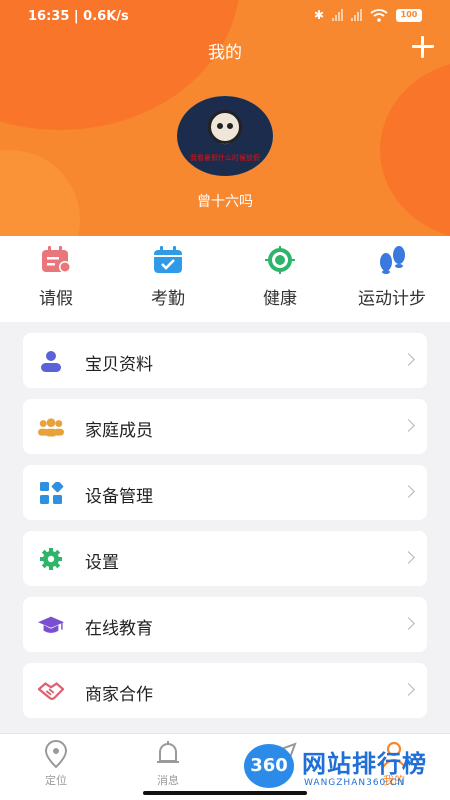 The width and height of the screenshot is (450, 800). What do you see at coordinates (56, 754) in the screenshot?
I see `location-pin-icon` at bounding box center [56, 754].